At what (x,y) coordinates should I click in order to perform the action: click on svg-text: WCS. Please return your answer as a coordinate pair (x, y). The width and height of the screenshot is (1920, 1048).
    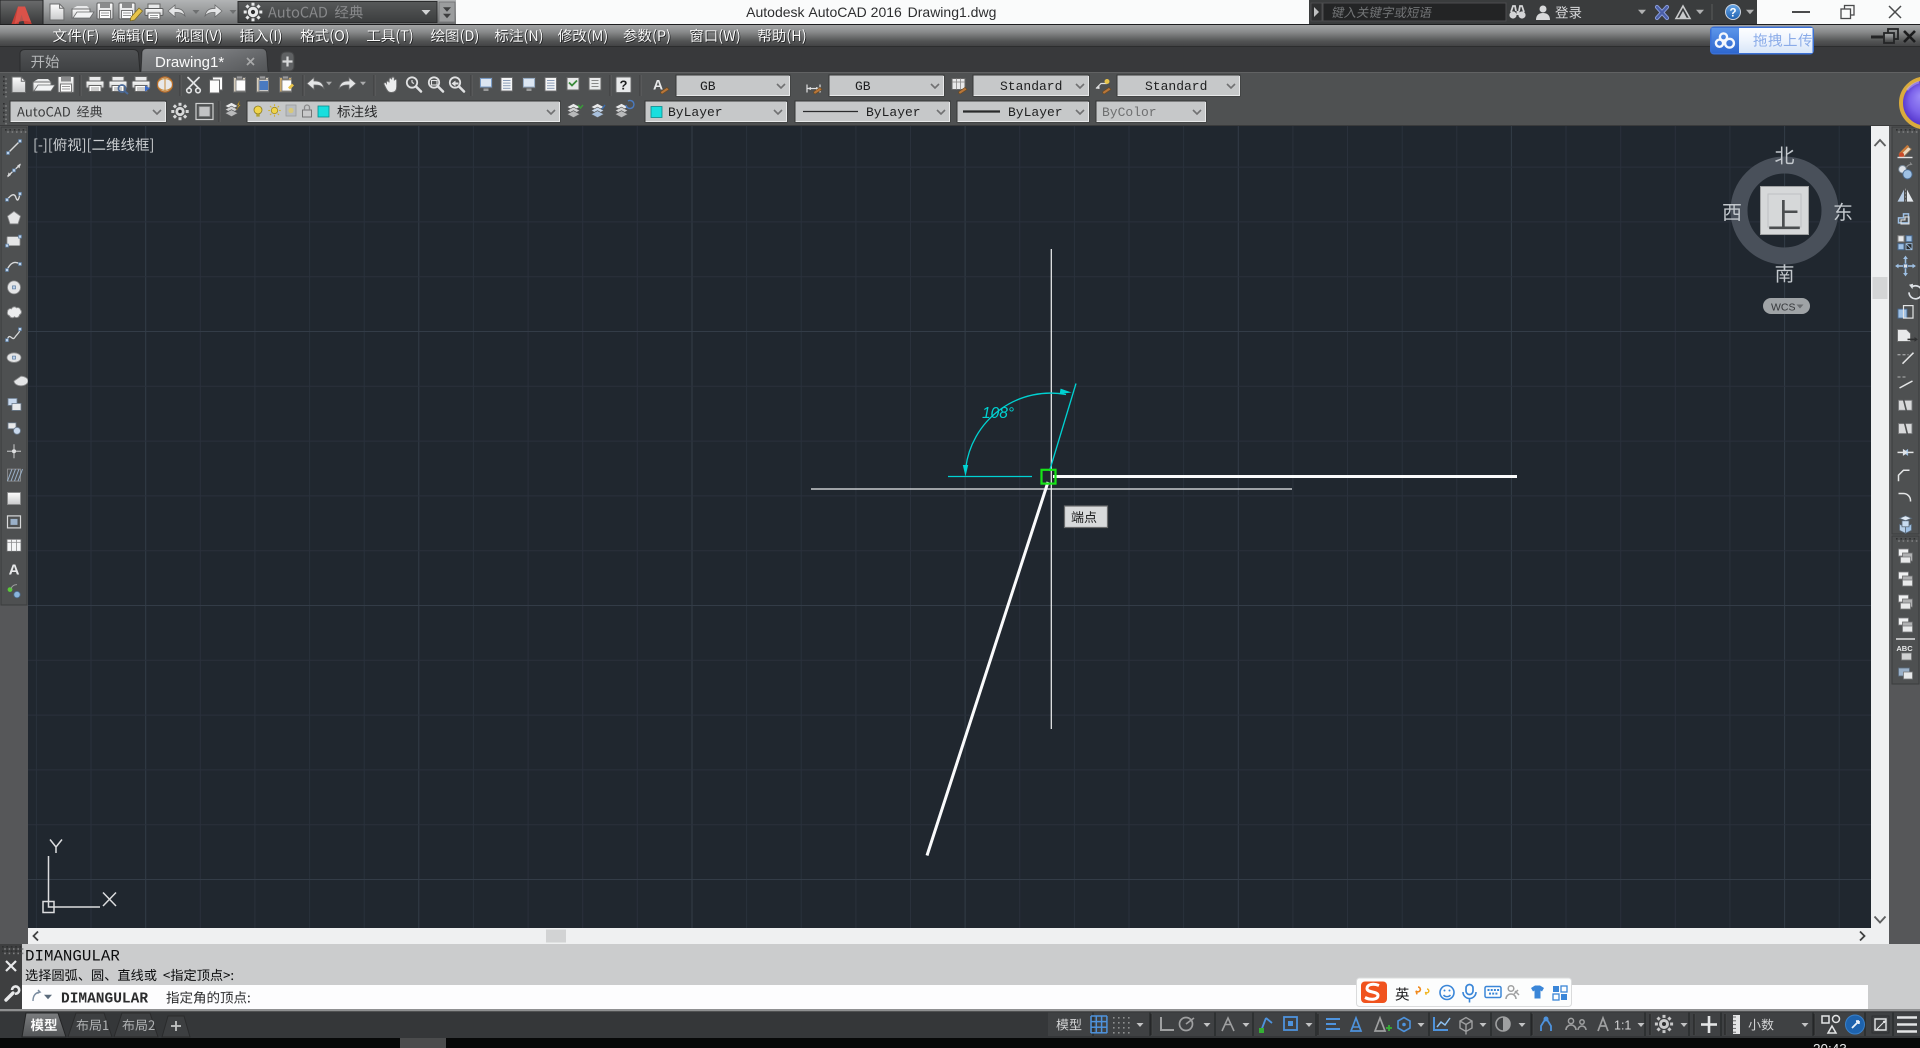
    Looking at the image, I should click on (1783, 308).